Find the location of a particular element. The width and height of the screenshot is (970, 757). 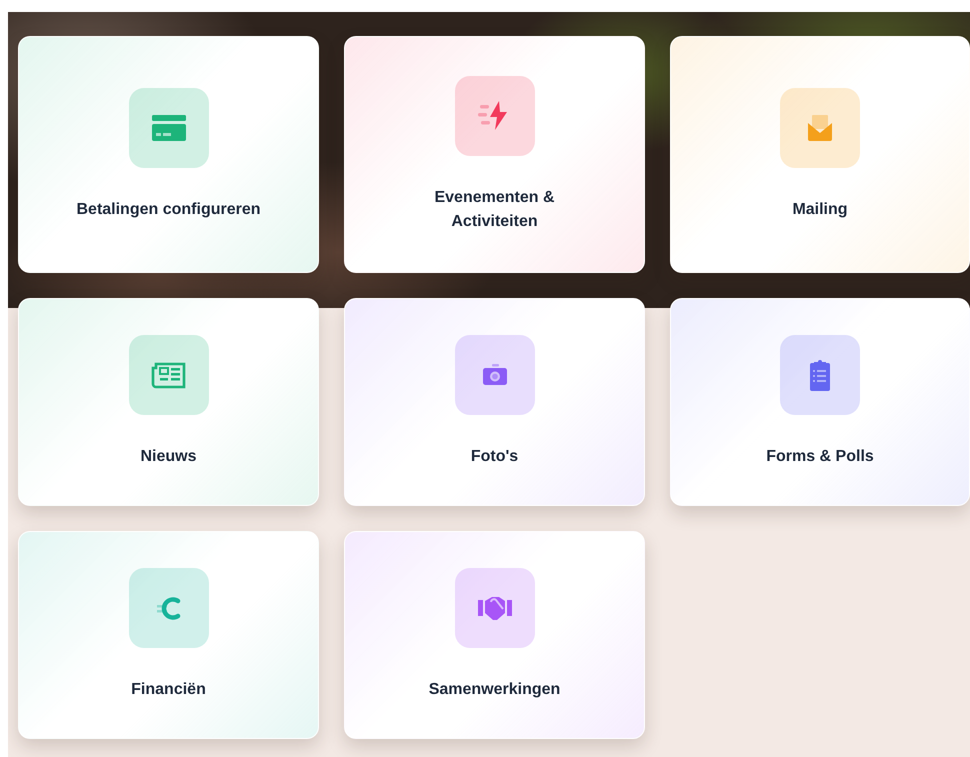

tile-card: Betalingen configureren is located at coordinates (168, 154).